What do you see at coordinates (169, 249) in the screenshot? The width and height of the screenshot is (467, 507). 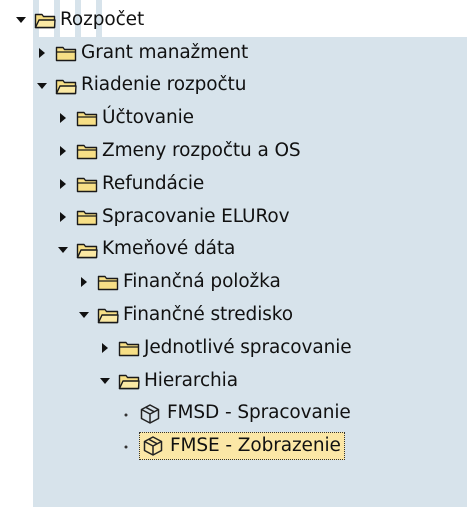 I see `tree-node-label: Kmeňové dáta` at bounding box center [169, 249].